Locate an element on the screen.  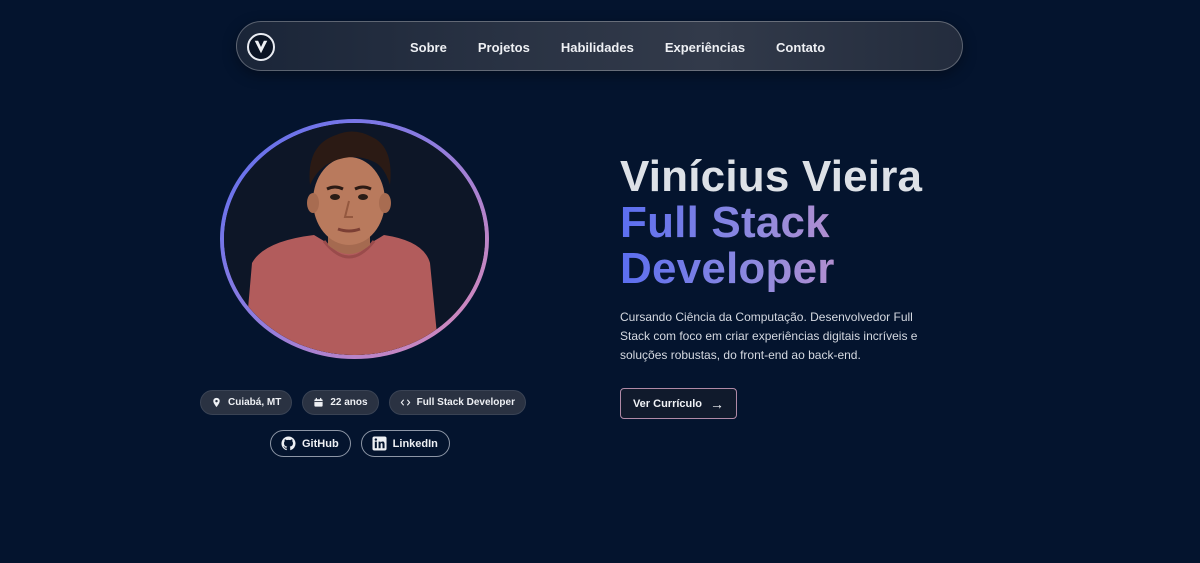
calendar-icon is located at coordinates (318, 402).